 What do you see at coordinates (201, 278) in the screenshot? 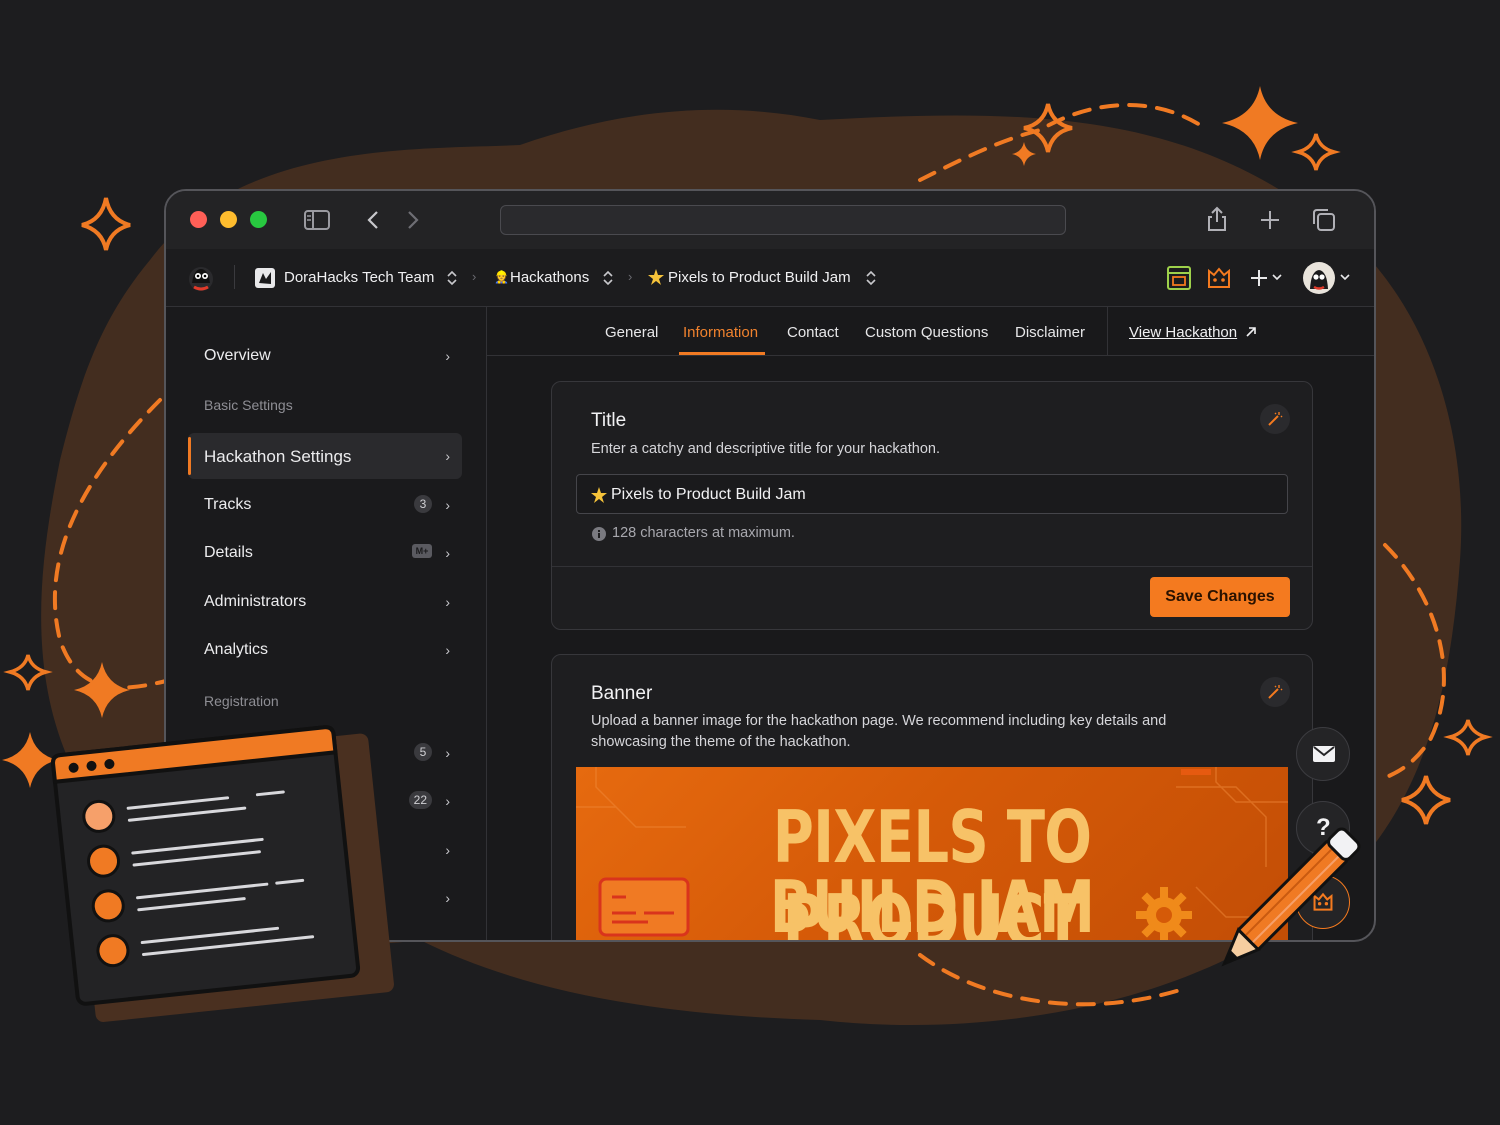
I see `logo-icon` at bounding box center [201, 278].